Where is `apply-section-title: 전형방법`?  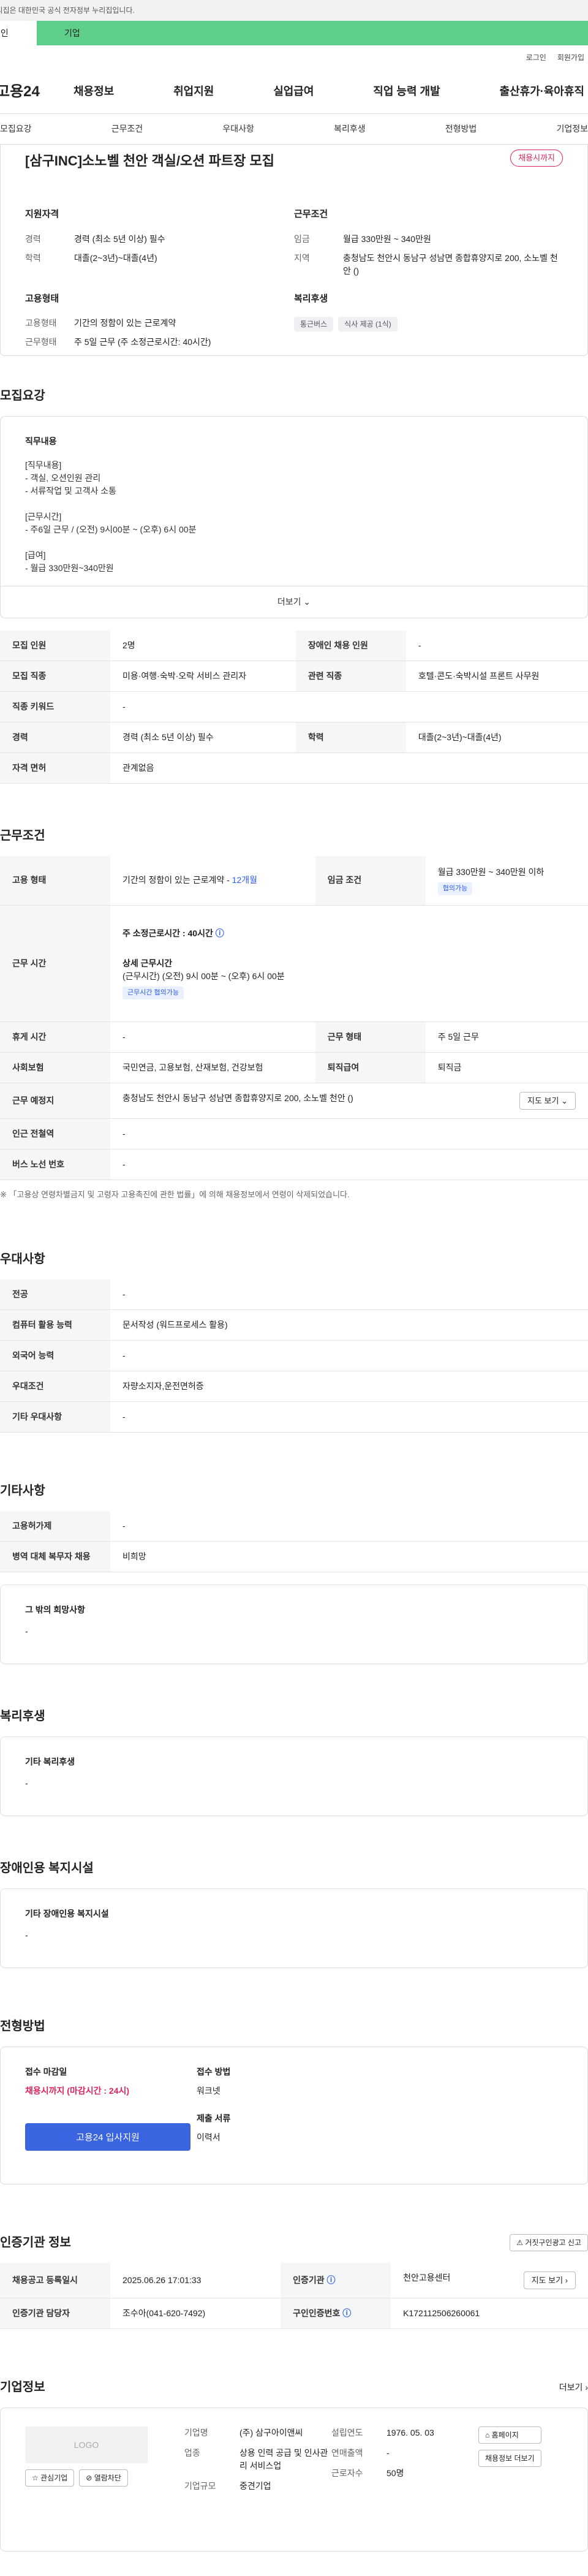
apply-section-title: 전형방법 is located at coordinates (23, 2026).